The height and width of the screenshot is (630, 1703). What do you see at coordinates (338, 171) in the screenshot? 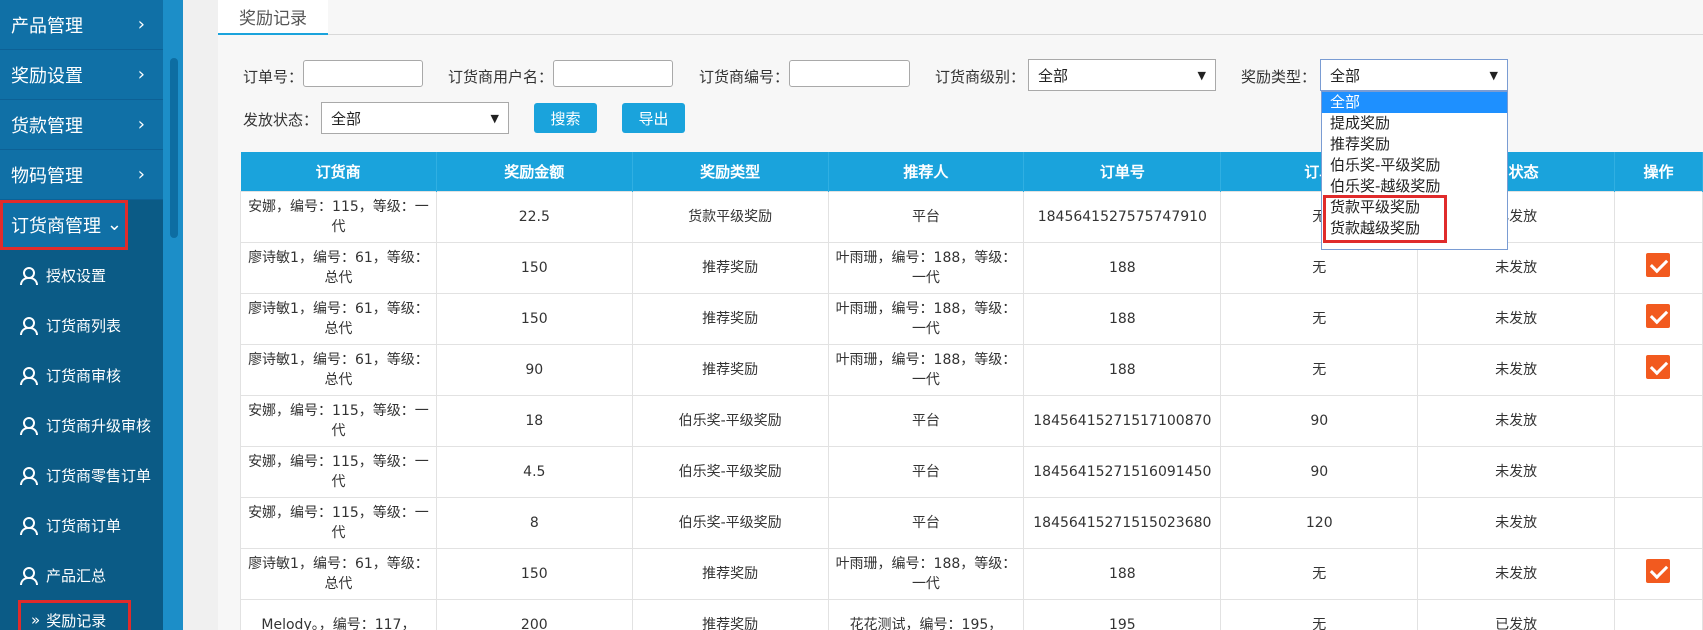
I see `header-dealer: 订货商` at bounding box center [338, 171].